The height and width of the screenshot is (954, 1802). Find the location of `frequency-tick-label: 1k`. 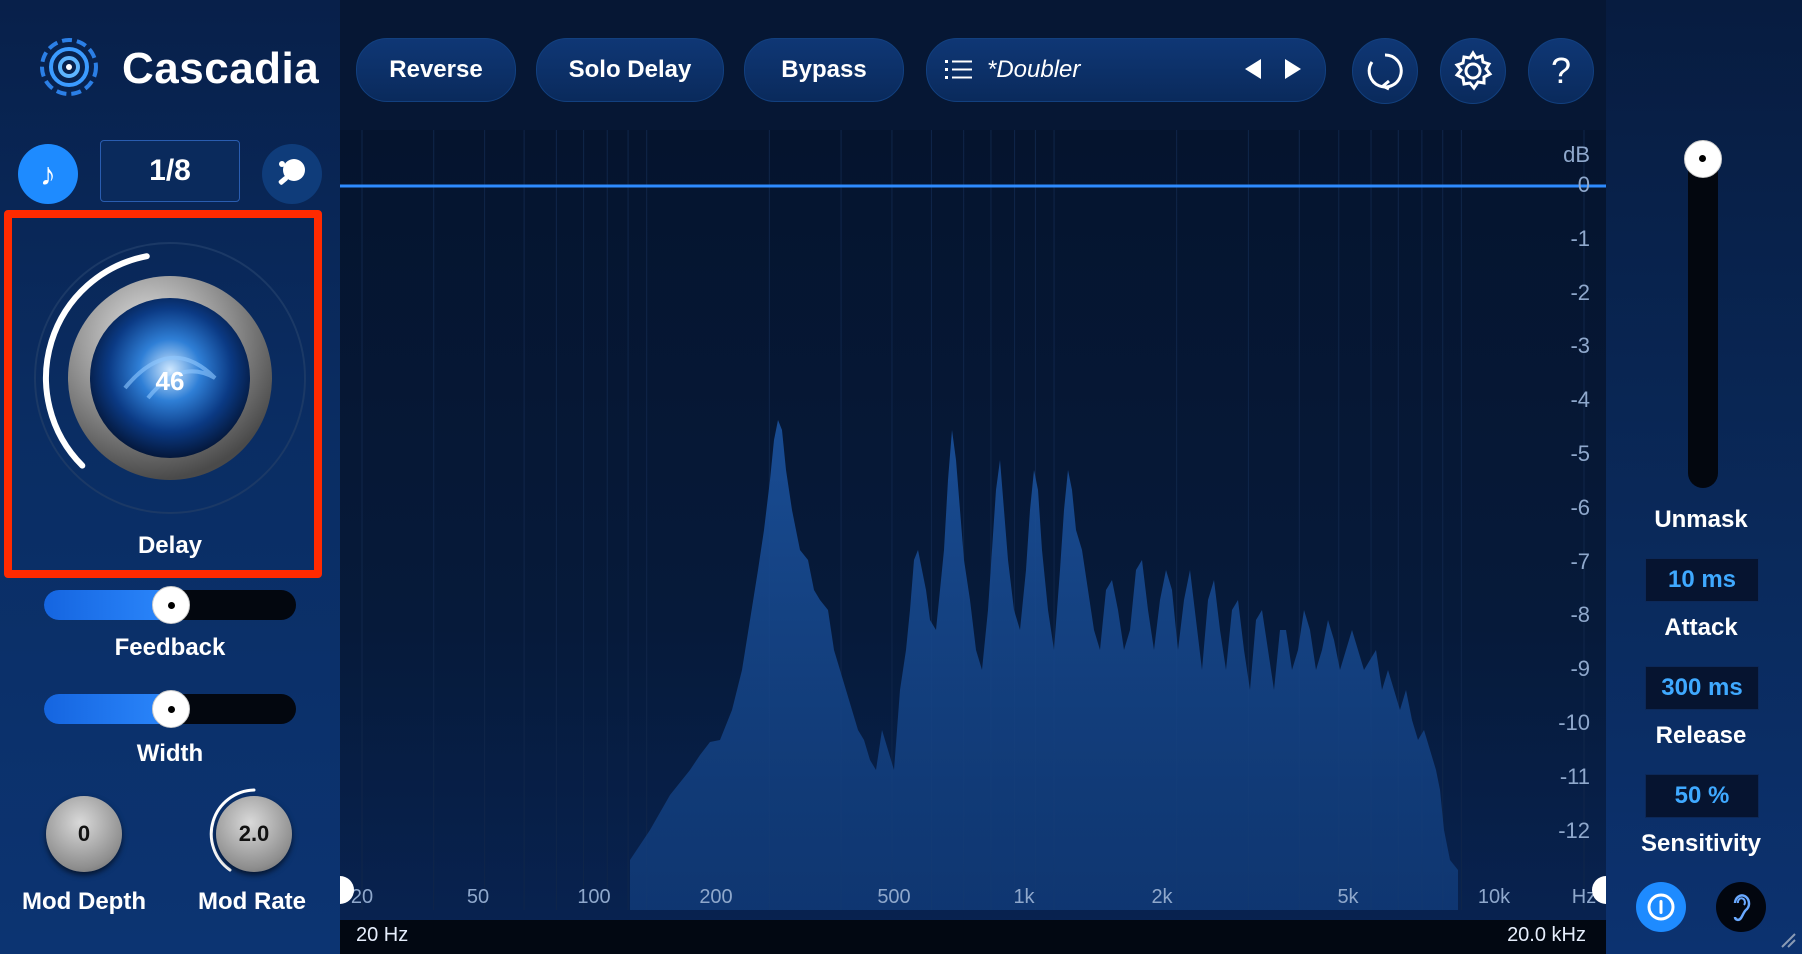

frequency-tick-label: 1k is located at coordinates (1024, 897).